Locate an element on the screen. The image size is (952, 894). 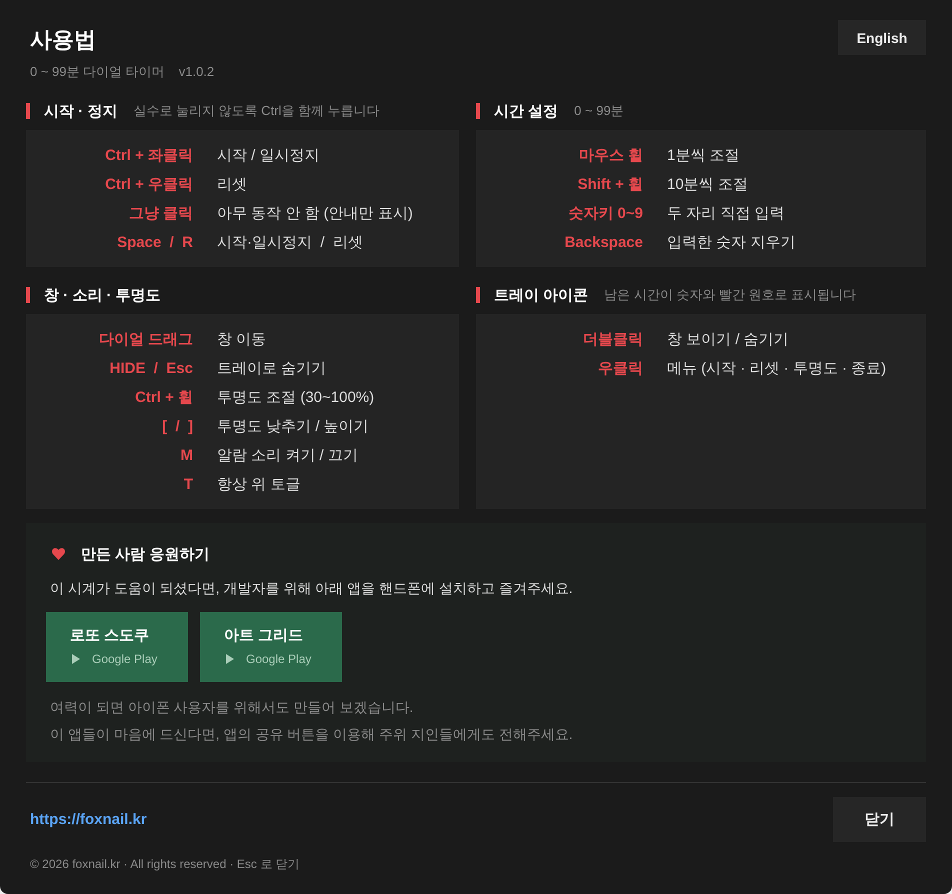
support-text: 이 시계가 도움이 되셨다면, 개발자를 위해 아래 앱을 핸드폰에 설치하고 즐겨주세요. is located at coordinates (311, 588).